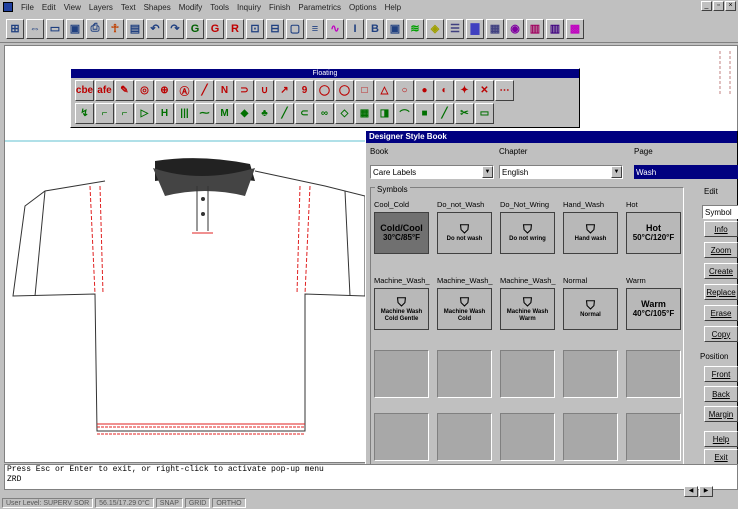 The image size is (738, 509). What do you see at coordinates (275, 28) in the screenshot?
I see `grid-icon: ⊟` at bounding box center [275, 28].